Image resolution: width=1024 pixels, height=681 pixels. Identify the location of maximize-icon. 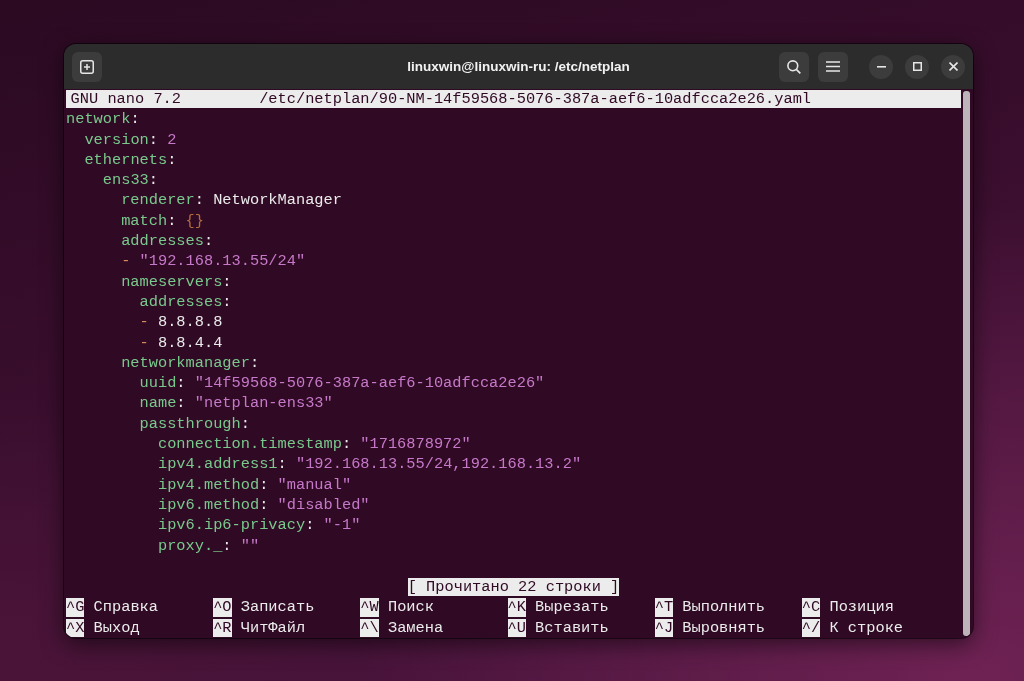
(917, 66).